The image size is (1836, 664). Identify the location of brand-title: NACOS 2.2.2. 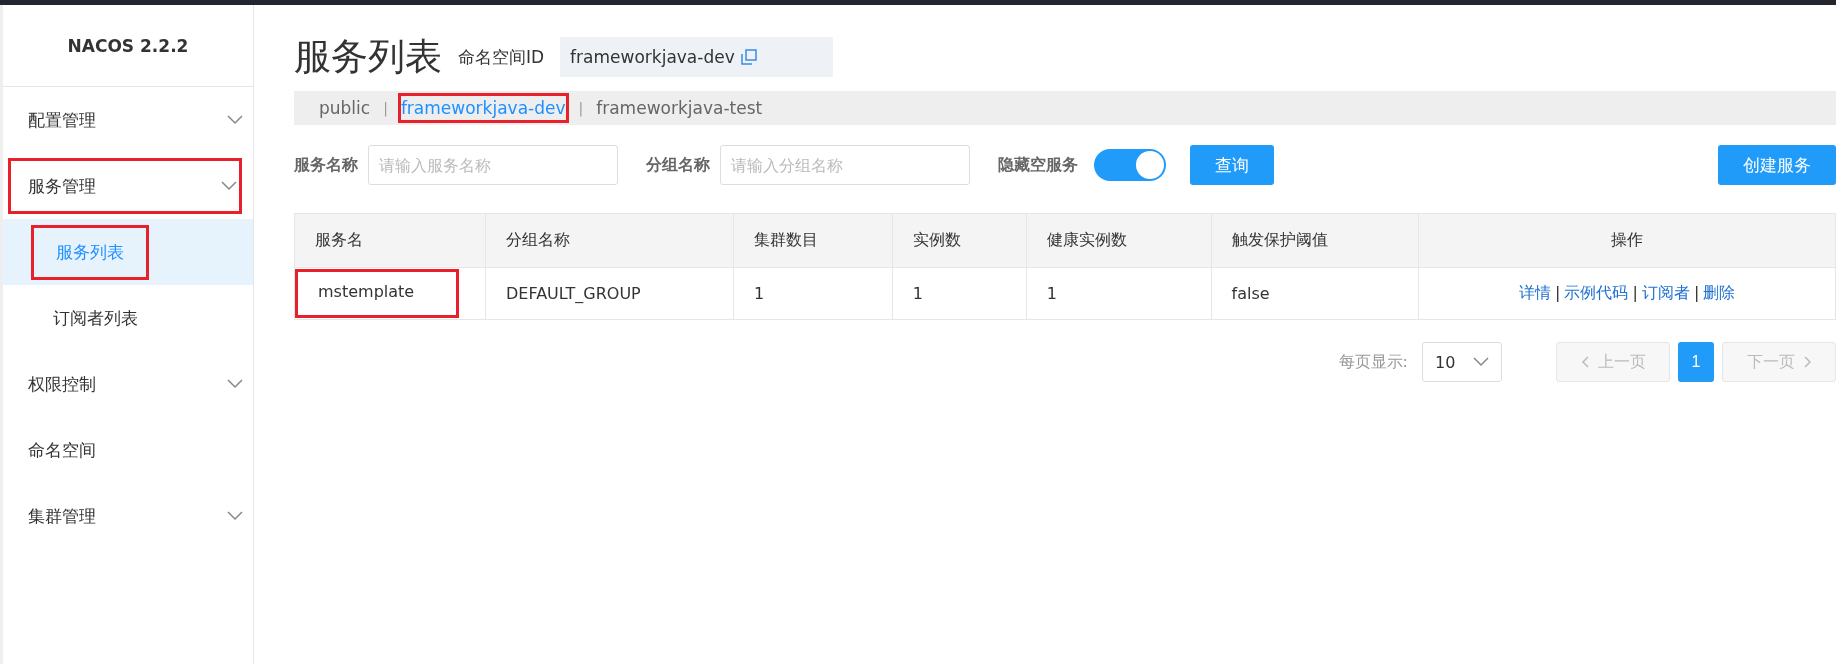
(128, 46).